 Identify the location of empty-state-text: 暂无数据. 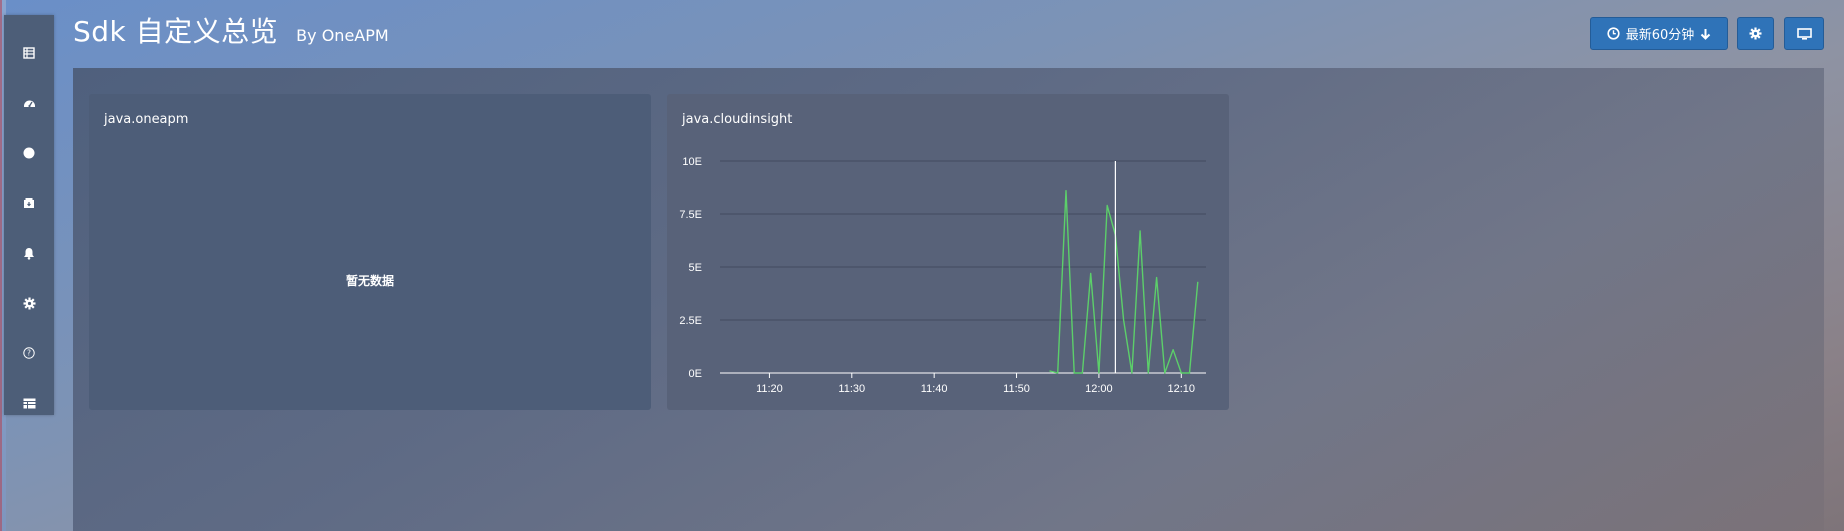
(369, 281).